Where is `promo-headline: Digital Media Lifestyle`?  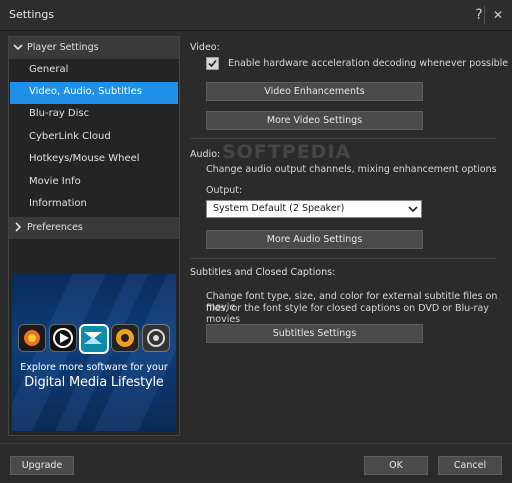 promo-headline: Digital Media Lifestyle is located at coordinates (94, 382).